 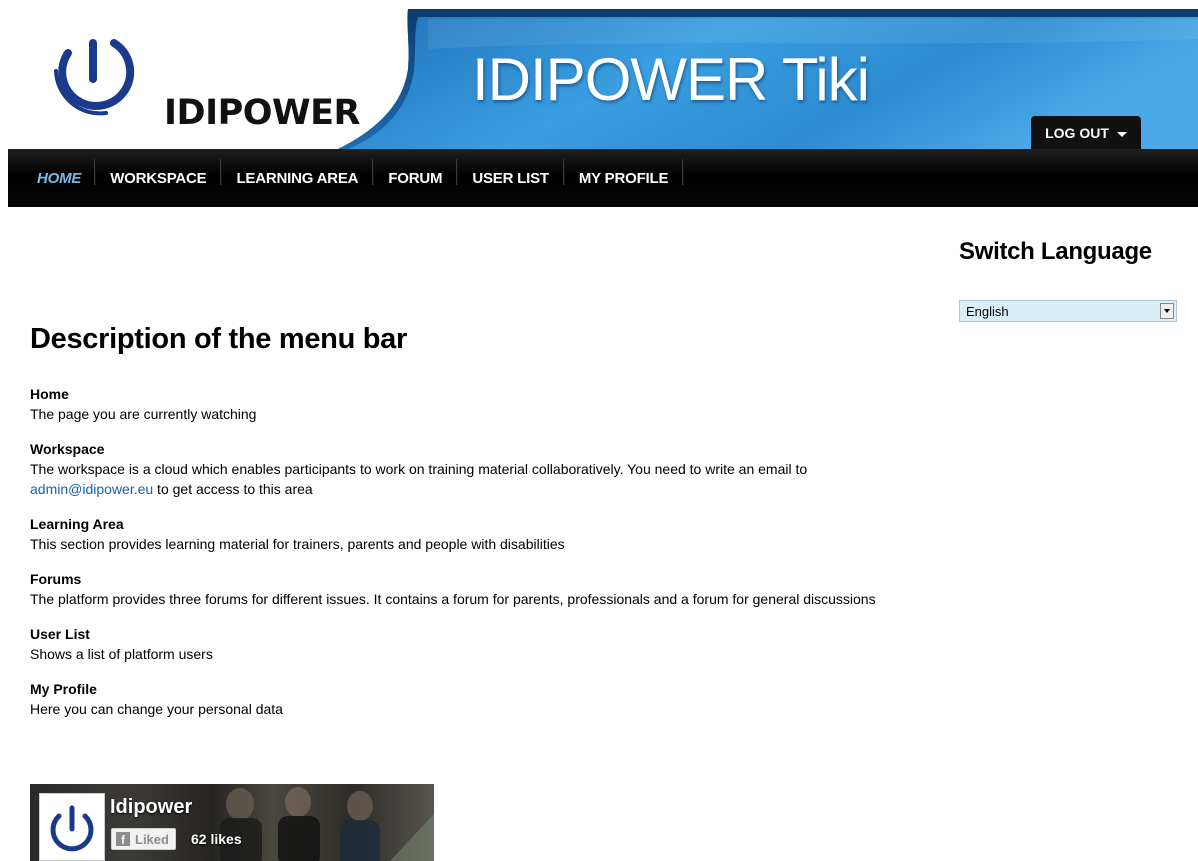 What do you see at coordinates (218, 339) in the screenshot?
I see `page-title: Description of the menu bar` at bounding box center [218, 339].